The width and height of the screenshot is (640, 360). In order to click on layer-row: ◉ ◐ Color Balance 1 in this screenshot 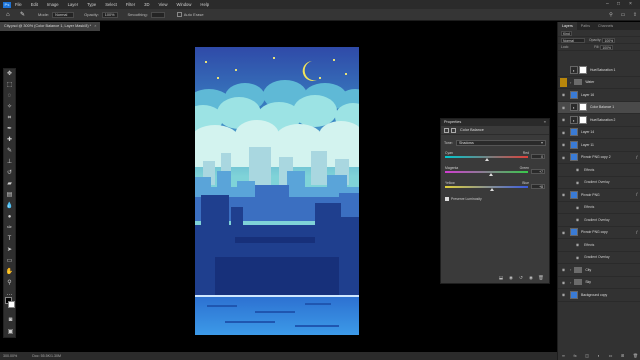, I will do `click(599, 107)`.